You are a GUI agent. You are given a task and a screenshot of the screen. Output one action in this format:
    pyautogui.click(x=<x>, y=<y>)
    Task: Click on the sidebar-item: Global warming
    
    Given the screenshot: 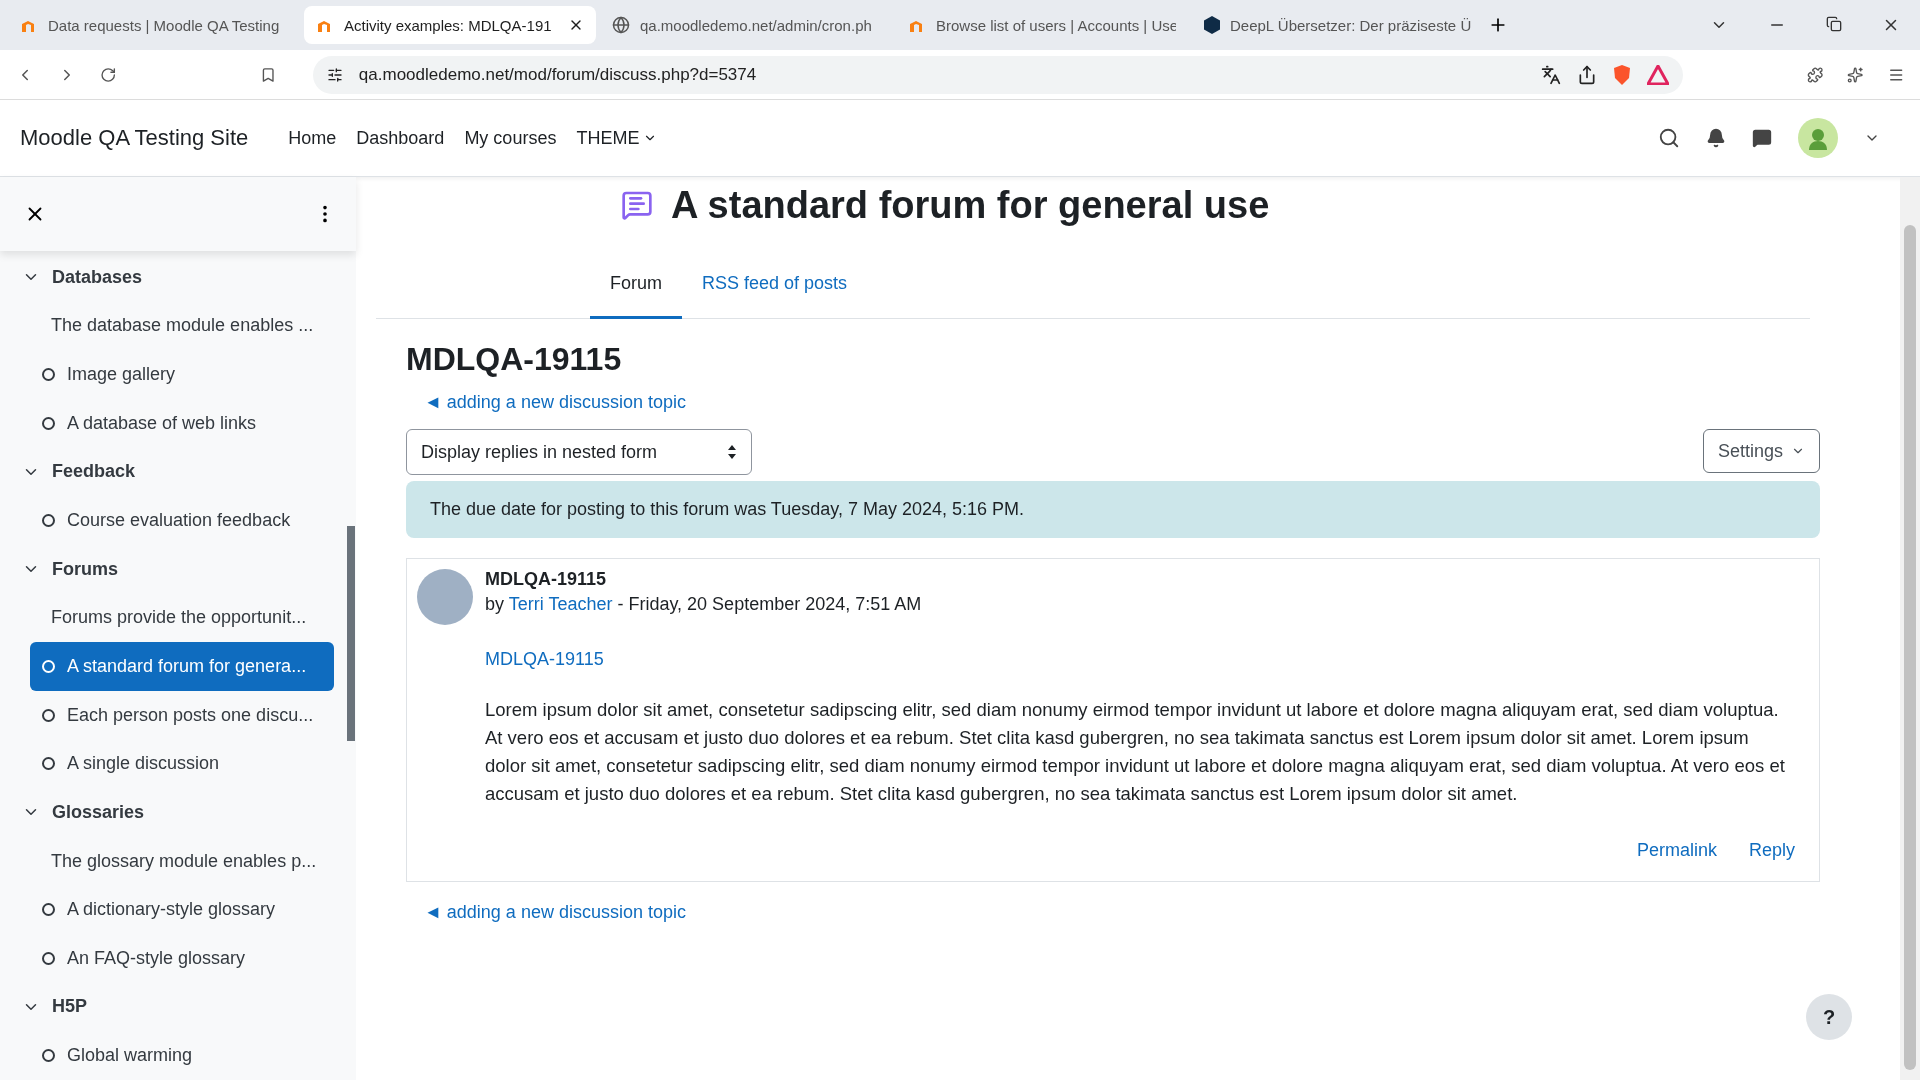 What is the action you would take?
    pyautogui.click(x=182, y=1055)
    